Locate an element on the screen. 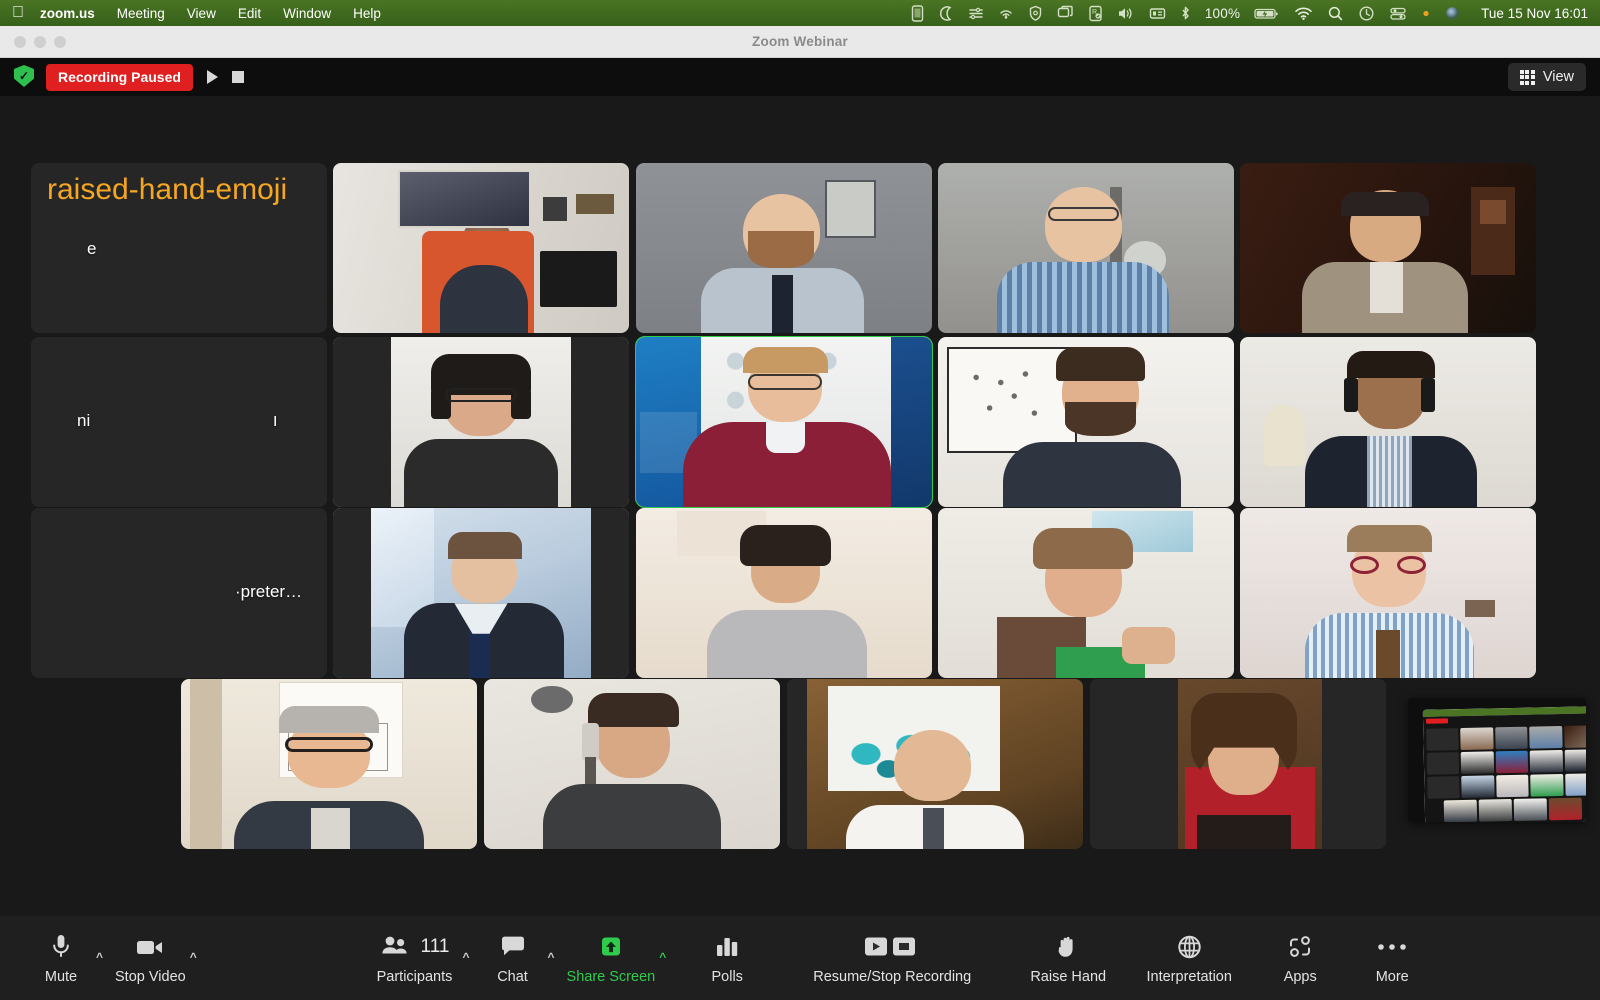 The image size is (1600, 1000). pip-window is located at coordinates (1504, 764).